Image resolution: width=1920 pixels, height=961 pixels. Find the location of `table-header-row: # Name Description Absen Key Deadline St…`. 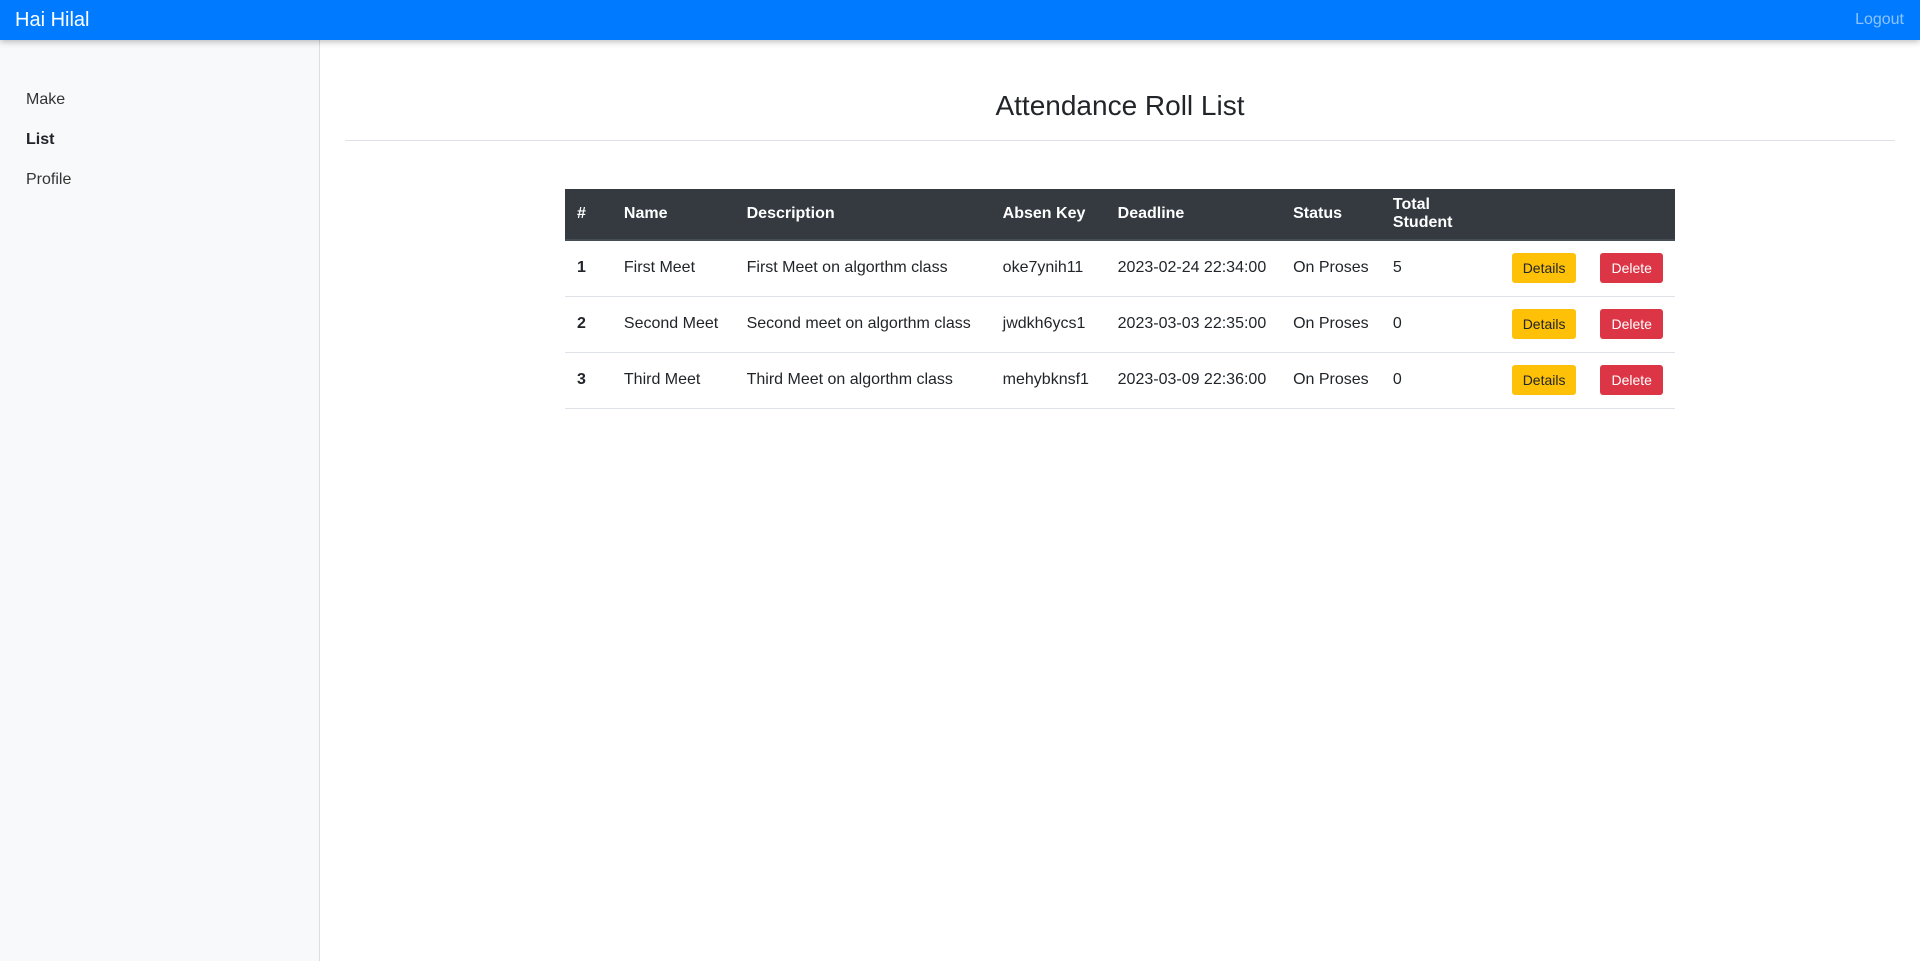

table-header-row: # Name Description Absen Key Deadline St… is located at coordinates (1120, 215).